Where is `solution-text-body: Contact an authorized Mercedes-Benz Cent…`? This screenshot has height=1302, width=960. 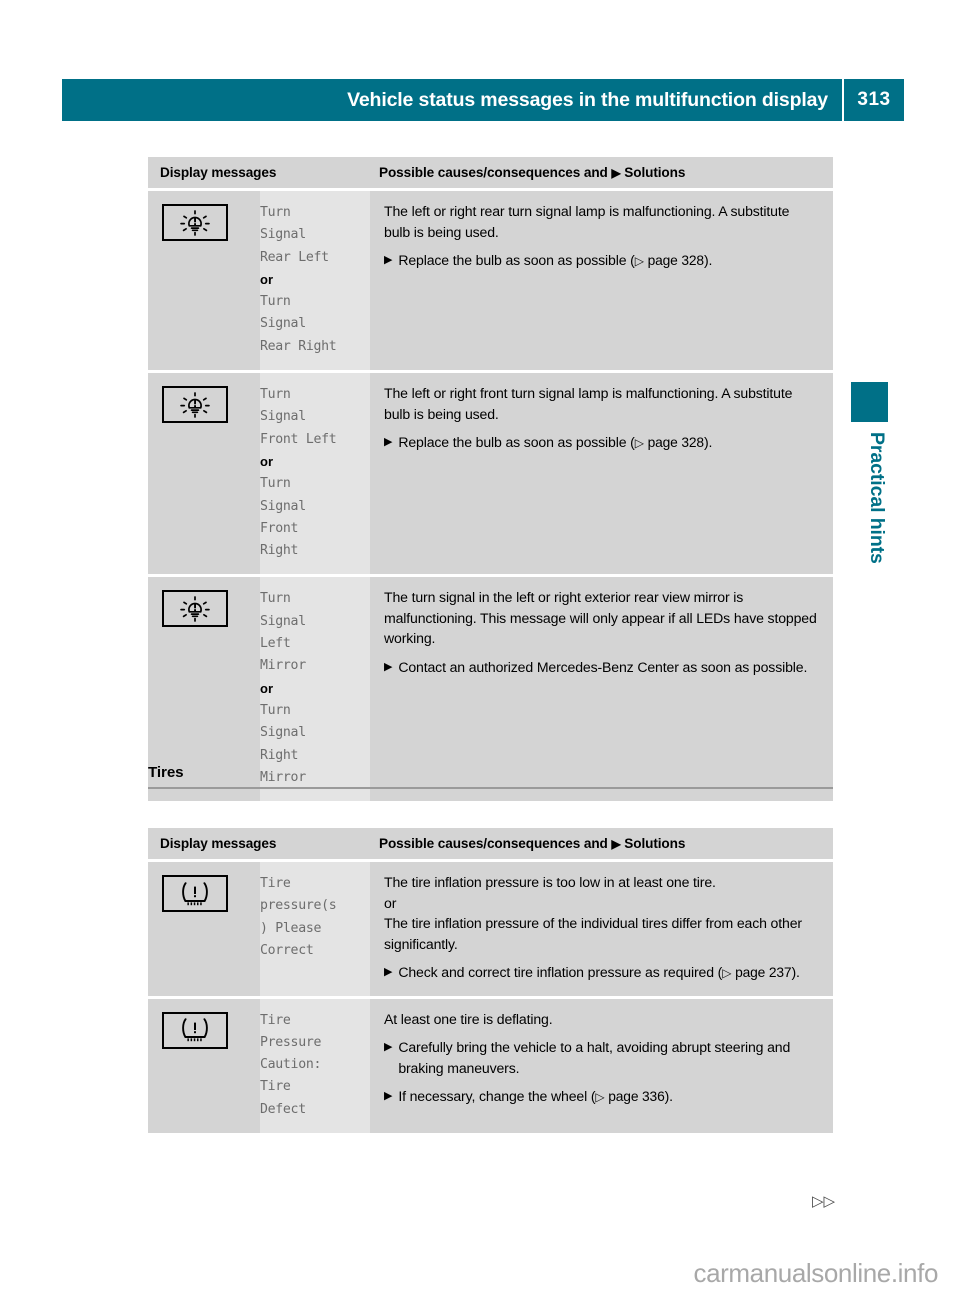
solution-text-body: Contact an authorized Mercedes-Benz Cent… is located at coordinates (603, 666).